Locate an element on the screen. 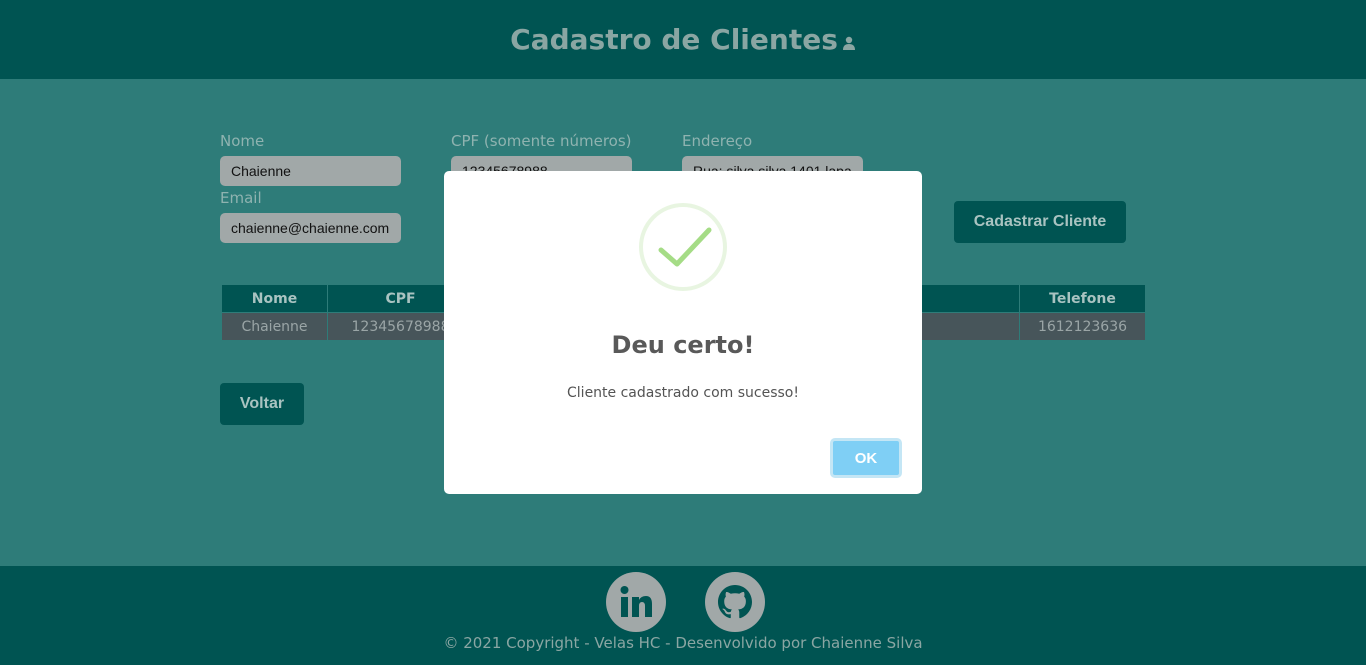 This screenshot has height=665, width=1366. modal-message: Cliente cadastrado com sucesso! is located at coordinates (683, 393).